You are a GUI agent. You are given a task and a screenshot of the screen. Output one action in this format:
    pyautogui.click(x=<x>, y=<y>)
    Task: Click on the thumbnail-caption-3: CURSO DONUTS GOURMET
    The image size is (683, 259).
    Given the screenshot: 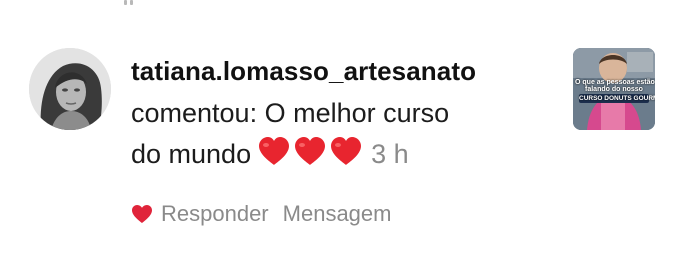 What is the action you would take?
    pyautogui.click(x=617, y=98)
    